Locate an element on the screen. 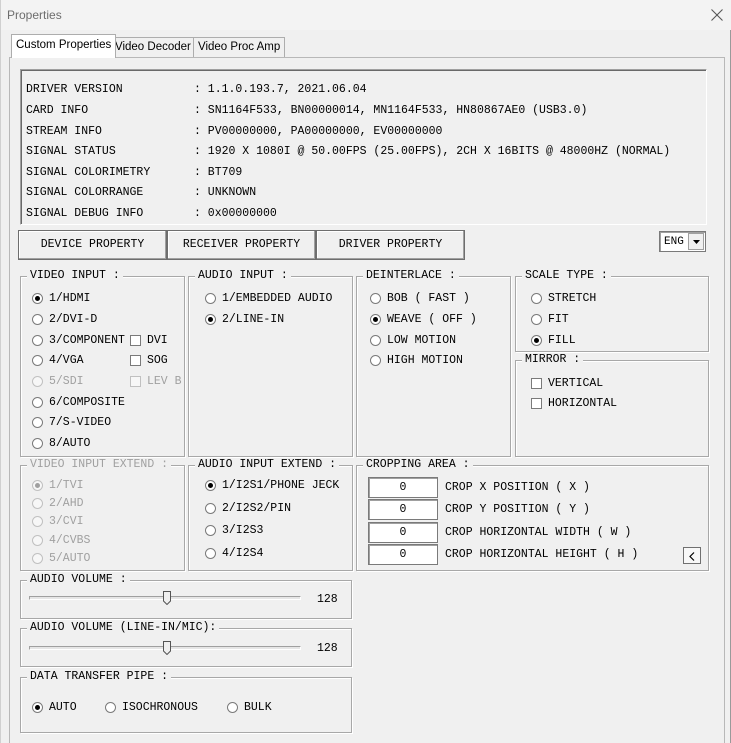 The width and height of the screenshot is (731, 743). audio-volume-line-title: AUDIO VOLUME (LINE-IN/MIC): is located at coordinates (123, 627).